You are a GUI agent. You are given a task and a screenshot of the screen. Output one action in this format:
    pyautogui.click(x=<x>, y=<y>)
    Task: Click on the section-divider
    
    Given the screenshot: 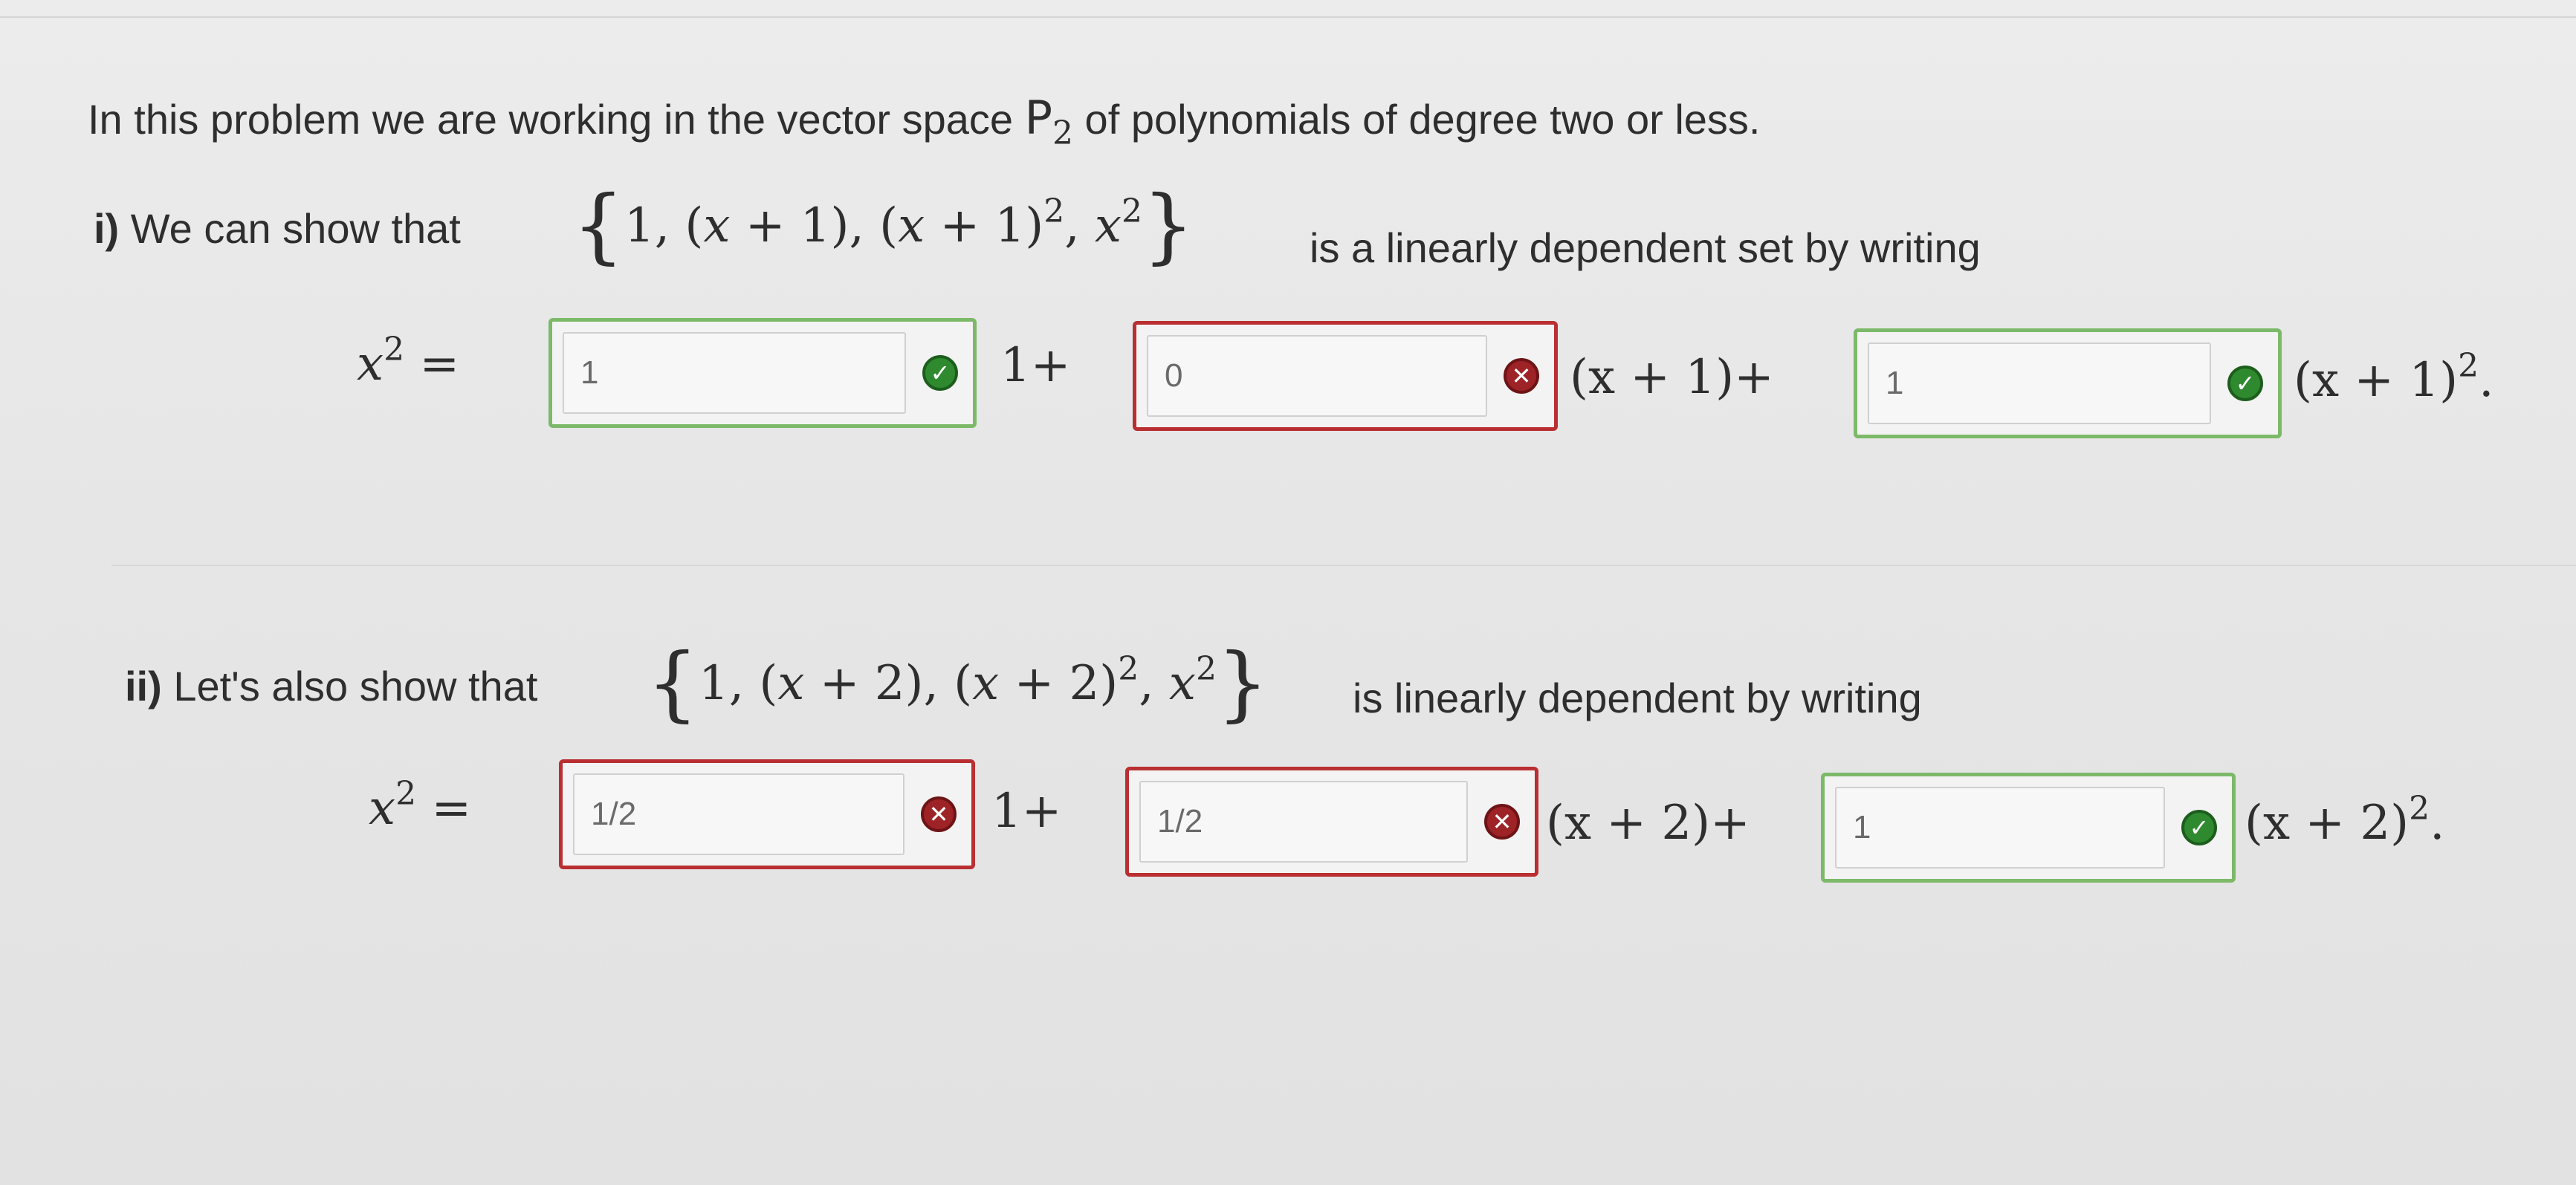 What is the action you would take?
    pyautogui.click(x=1343, y=565)
    